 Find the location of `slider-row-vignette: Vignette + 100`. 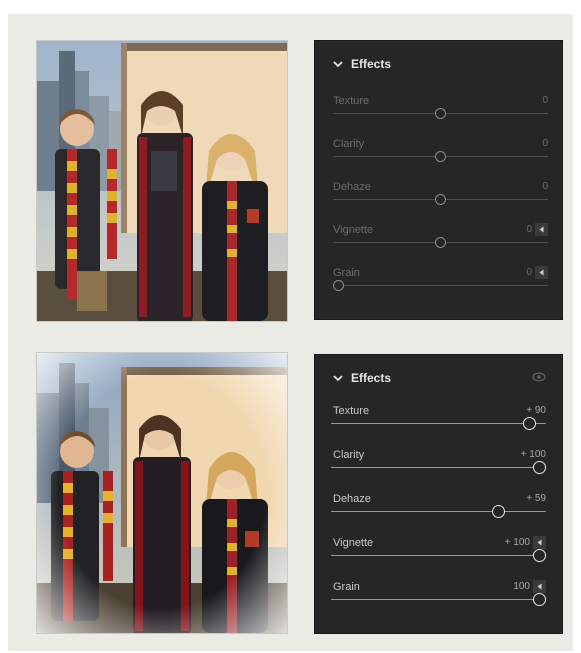

slider-row-vignette: Vignette + 100 is located at coordinates (438, 558).